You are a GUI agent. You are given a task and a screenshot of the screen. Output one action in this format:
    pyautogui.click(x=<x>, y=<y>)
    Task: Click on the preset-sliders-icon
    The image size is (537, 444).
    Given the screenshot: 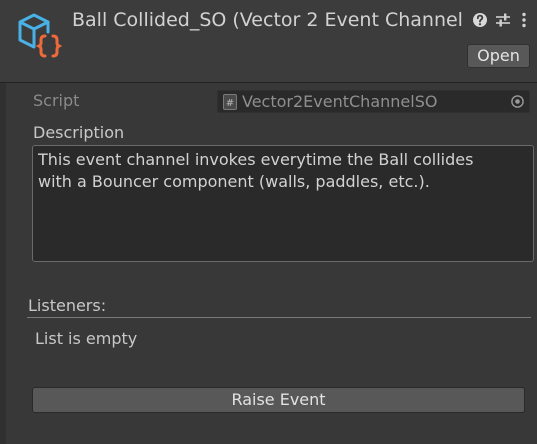 What is the action you would take?
    pyautogui.click(x=503, y=20)
    